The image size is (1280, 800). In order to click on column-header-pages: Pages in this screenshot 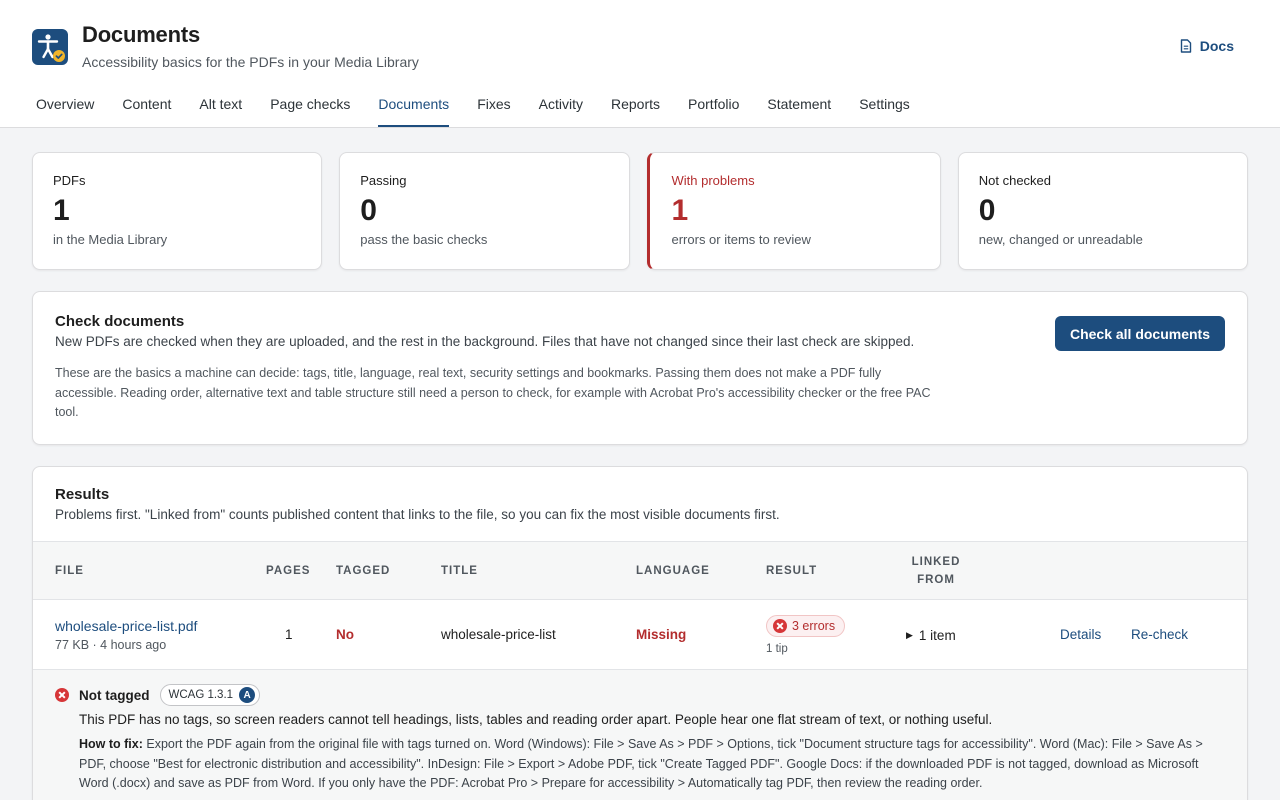, I will do `click(301, 571)`.